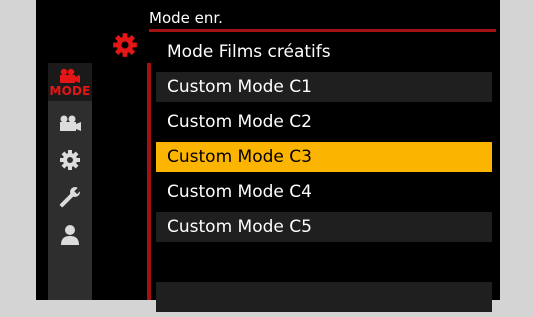  I want to click on tab-mode: MODE, so click(70, 82).